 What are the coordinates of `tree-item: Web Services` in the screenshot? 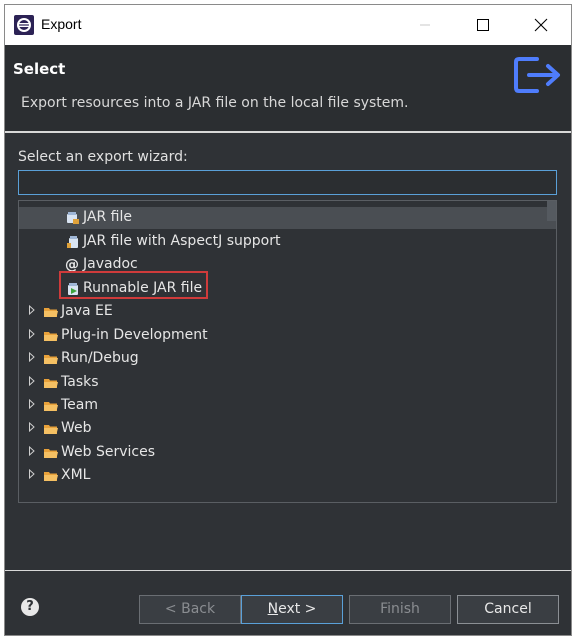 It's located at (287, 453).